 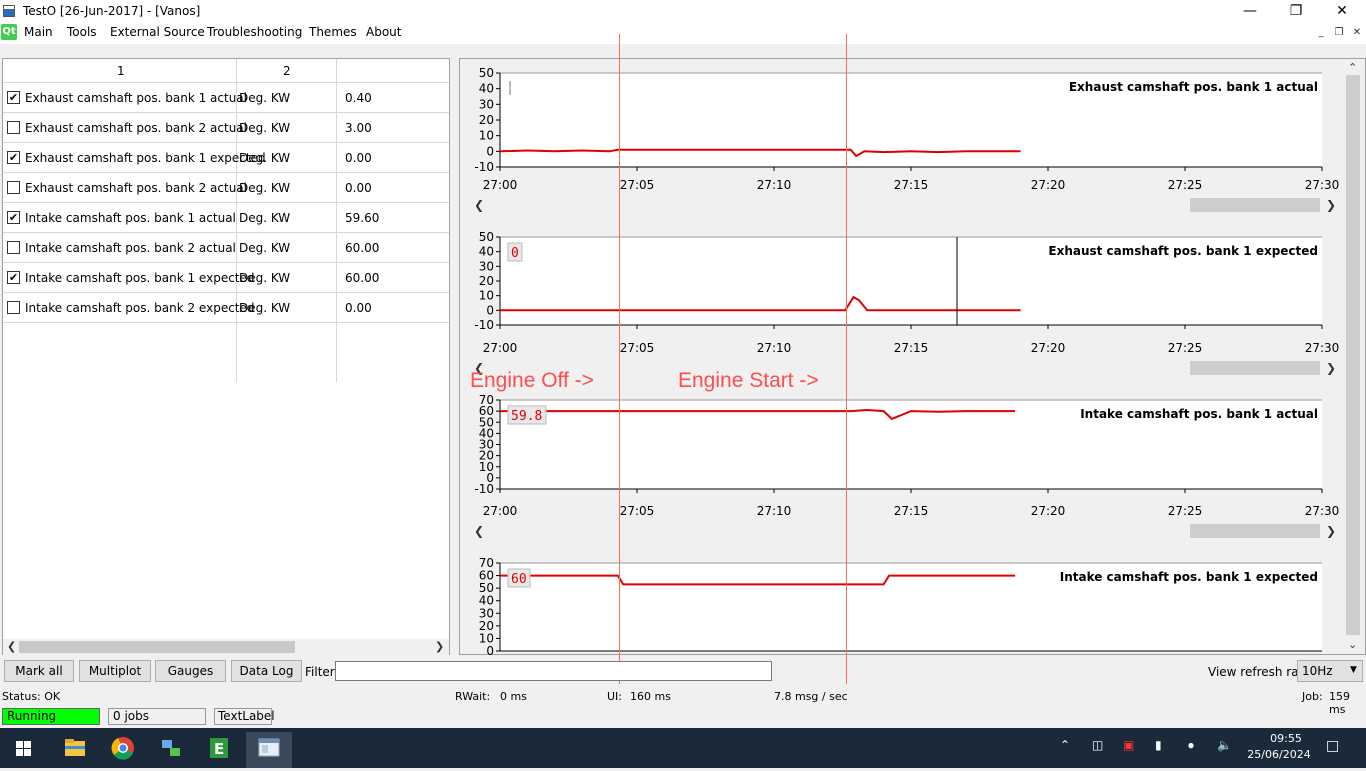 I want to click on chart-title: Exhaust camshaft pos. bank 1 actual, so click(x=1193, y=87).